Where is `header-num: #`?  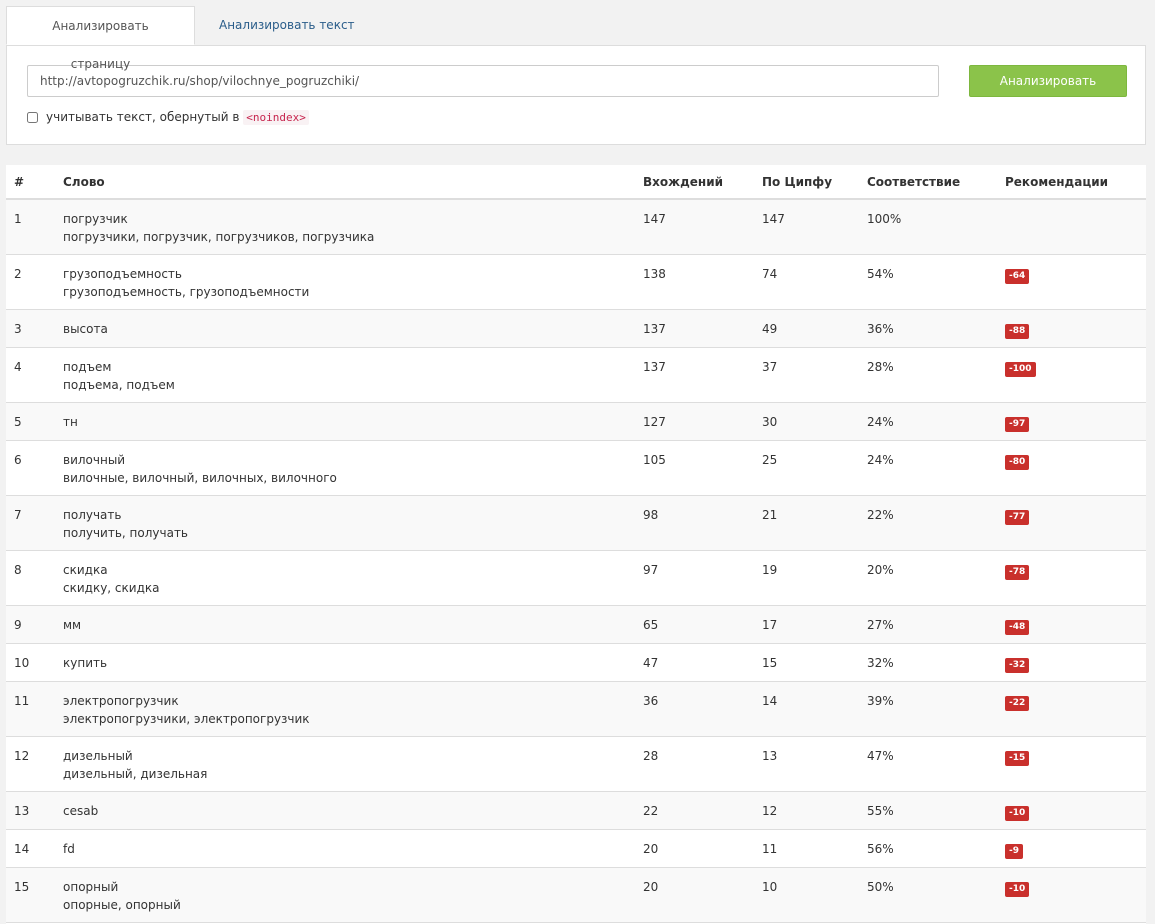
header-num: # is located at coordinates (30, 182).